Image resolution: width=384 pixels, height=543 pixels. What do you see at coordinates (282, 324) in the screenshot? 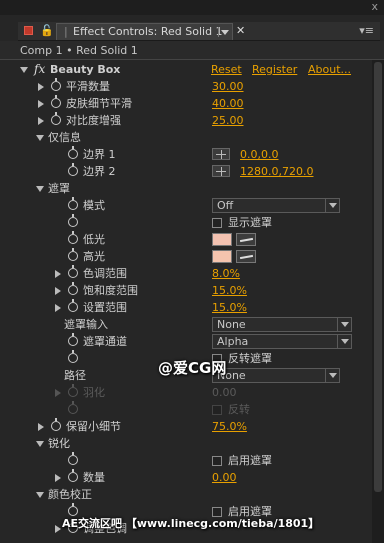
I see `mask-input-select: None` at bounding box center [282, 324].